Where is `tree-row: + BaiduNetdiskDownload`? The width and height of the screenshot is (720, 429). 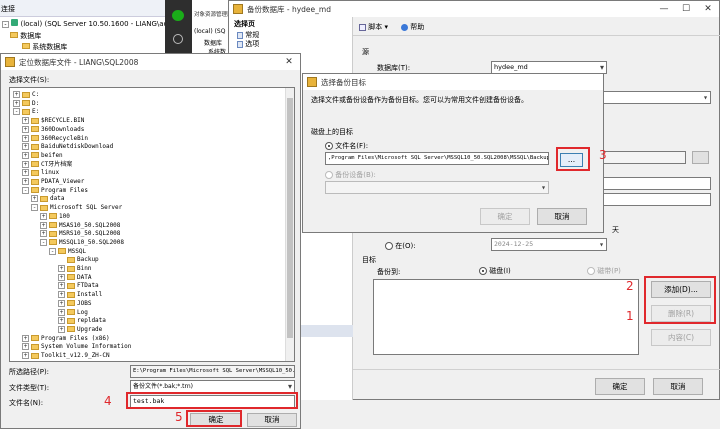 tree-row: + BaiduNetdiskDownload is located at coordinates (67, 147).